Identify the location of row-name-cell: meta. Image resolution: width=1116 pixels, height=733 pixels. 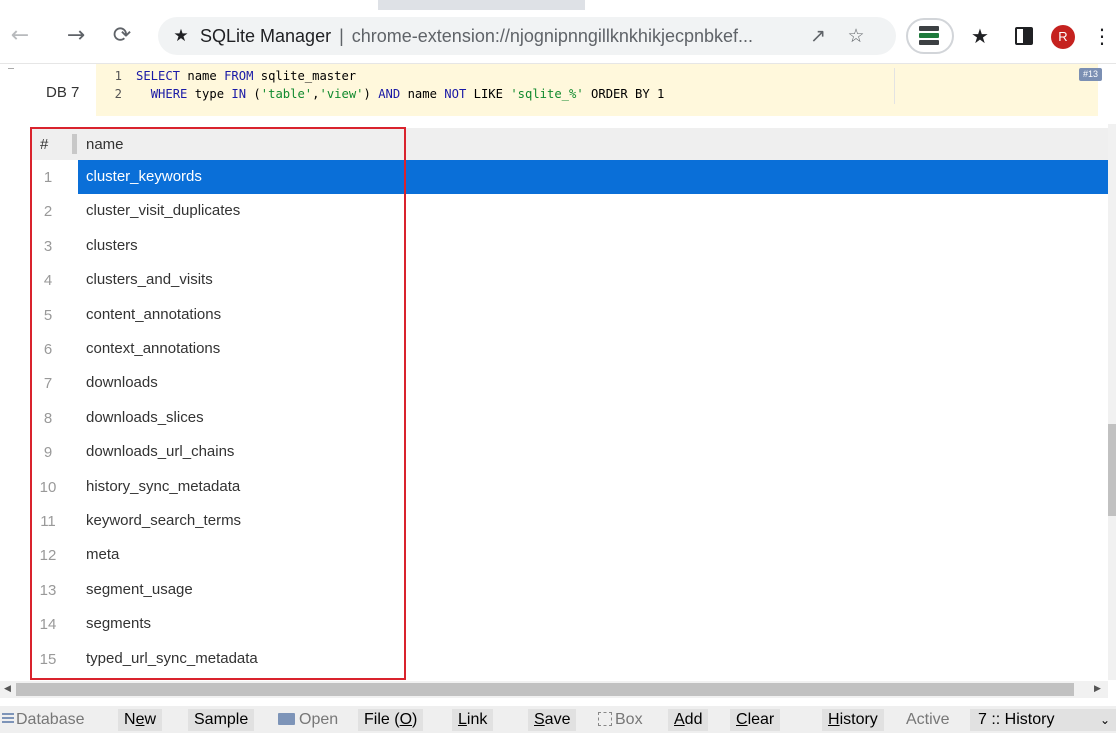
(593, 555).